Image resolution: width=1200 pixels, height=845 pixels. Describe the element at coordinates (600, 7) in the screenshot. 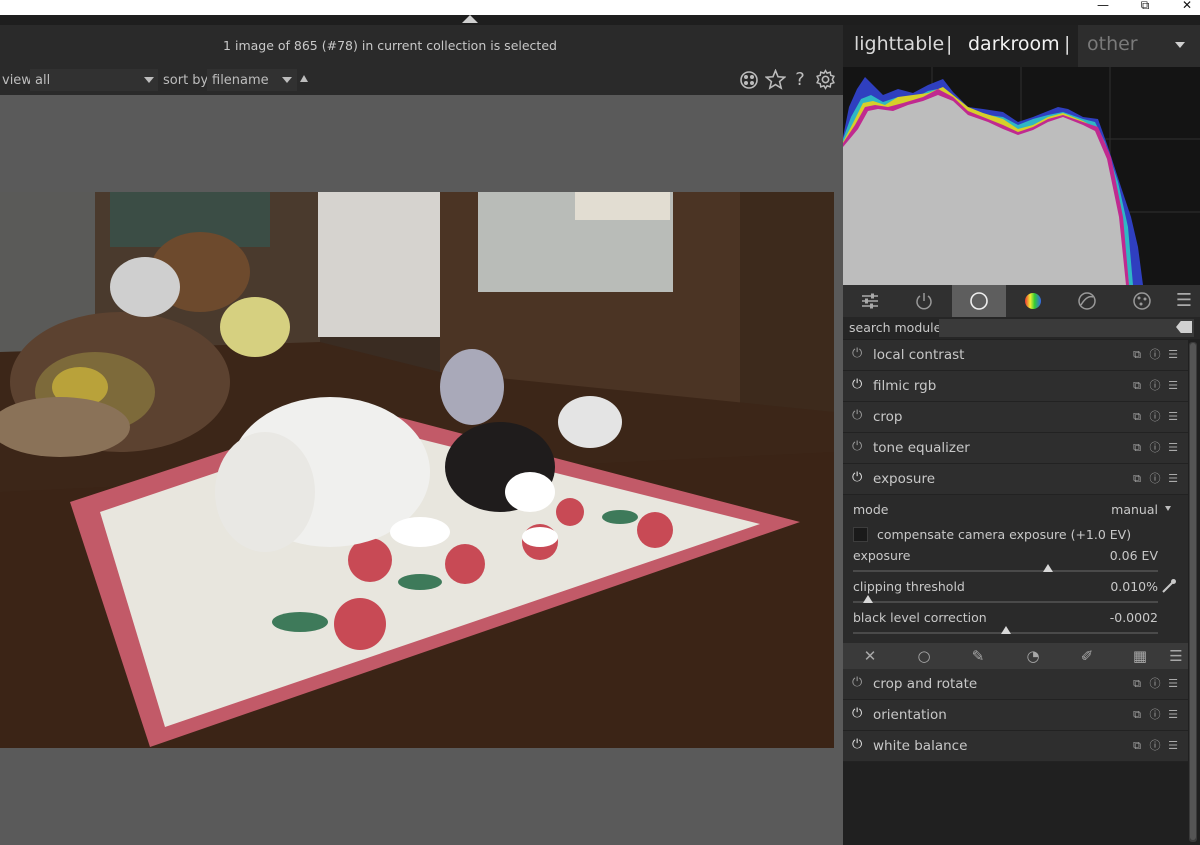

I see `window-title-bar` at that location.